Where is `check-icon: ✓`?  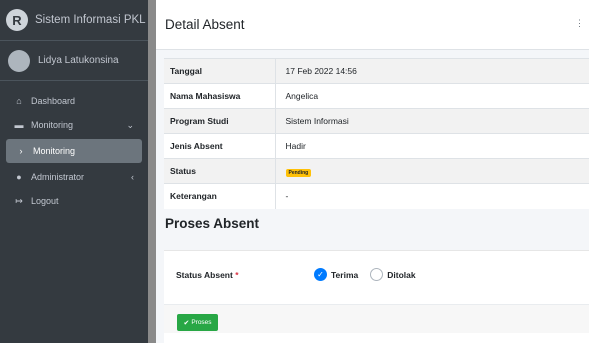
check-icon: ✓ is located at coordinates (320, 274).